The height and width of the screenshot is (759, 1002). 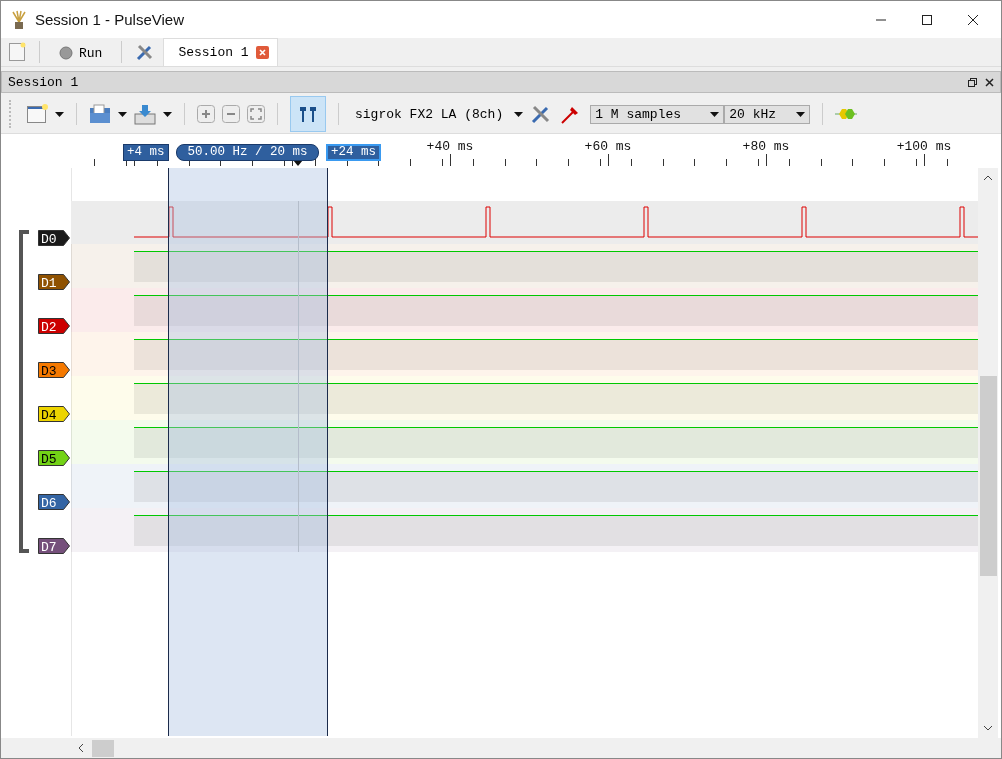 I want to click on channel-tag: D4, so click(x=54, y=414).